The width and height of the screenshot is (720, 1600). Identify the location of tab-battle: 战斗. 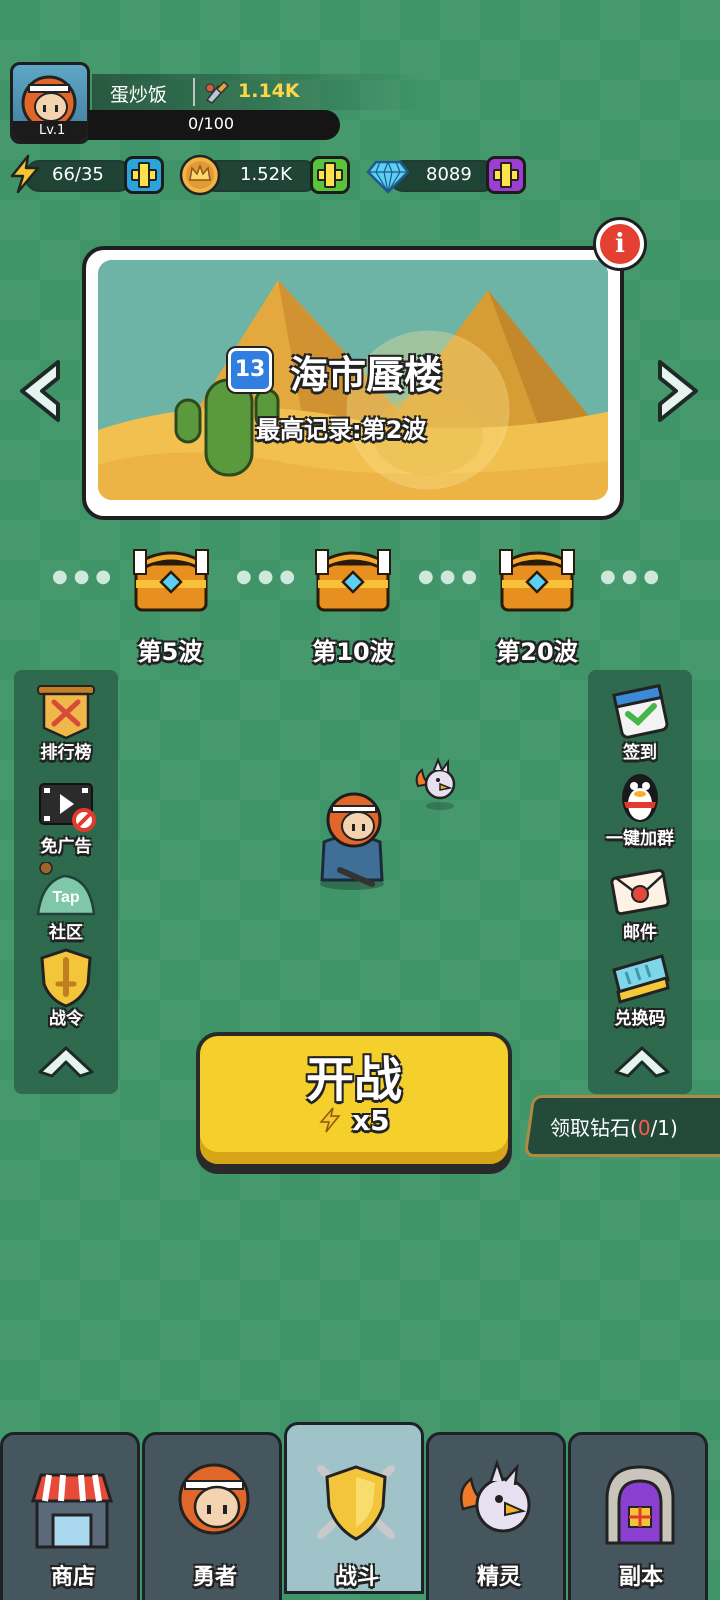
(354, 1508).